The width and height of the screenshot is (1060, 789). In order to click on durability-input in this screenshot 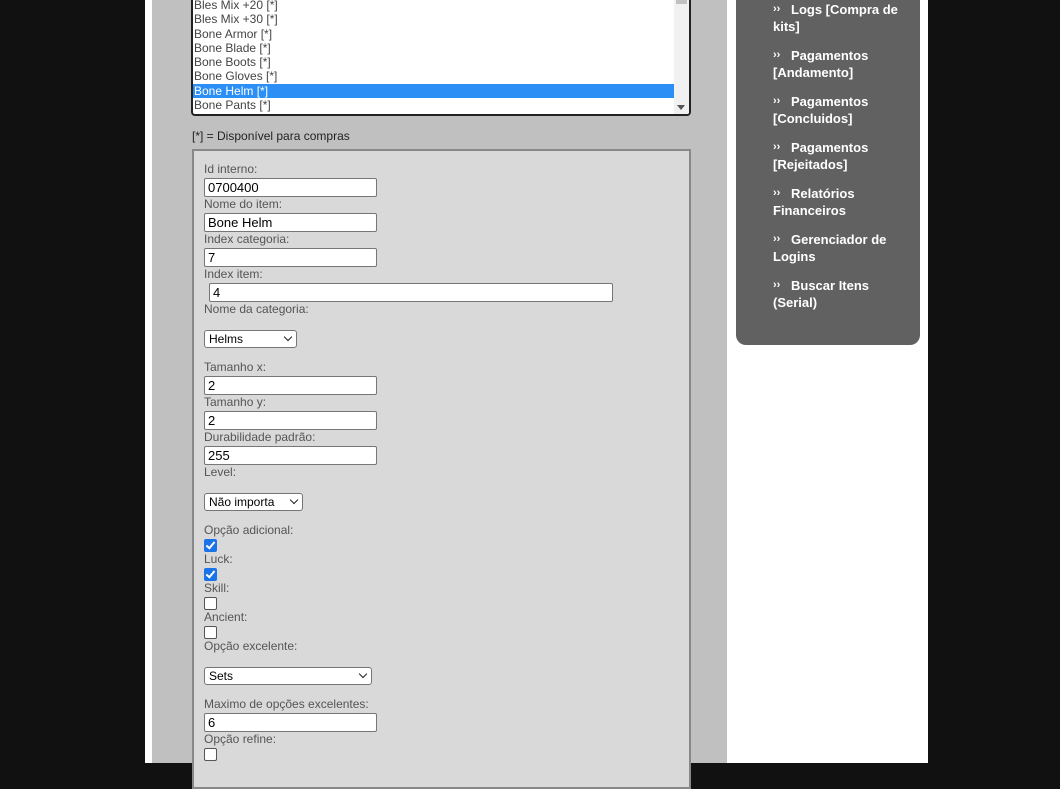, I will do `click(290, 455)`.